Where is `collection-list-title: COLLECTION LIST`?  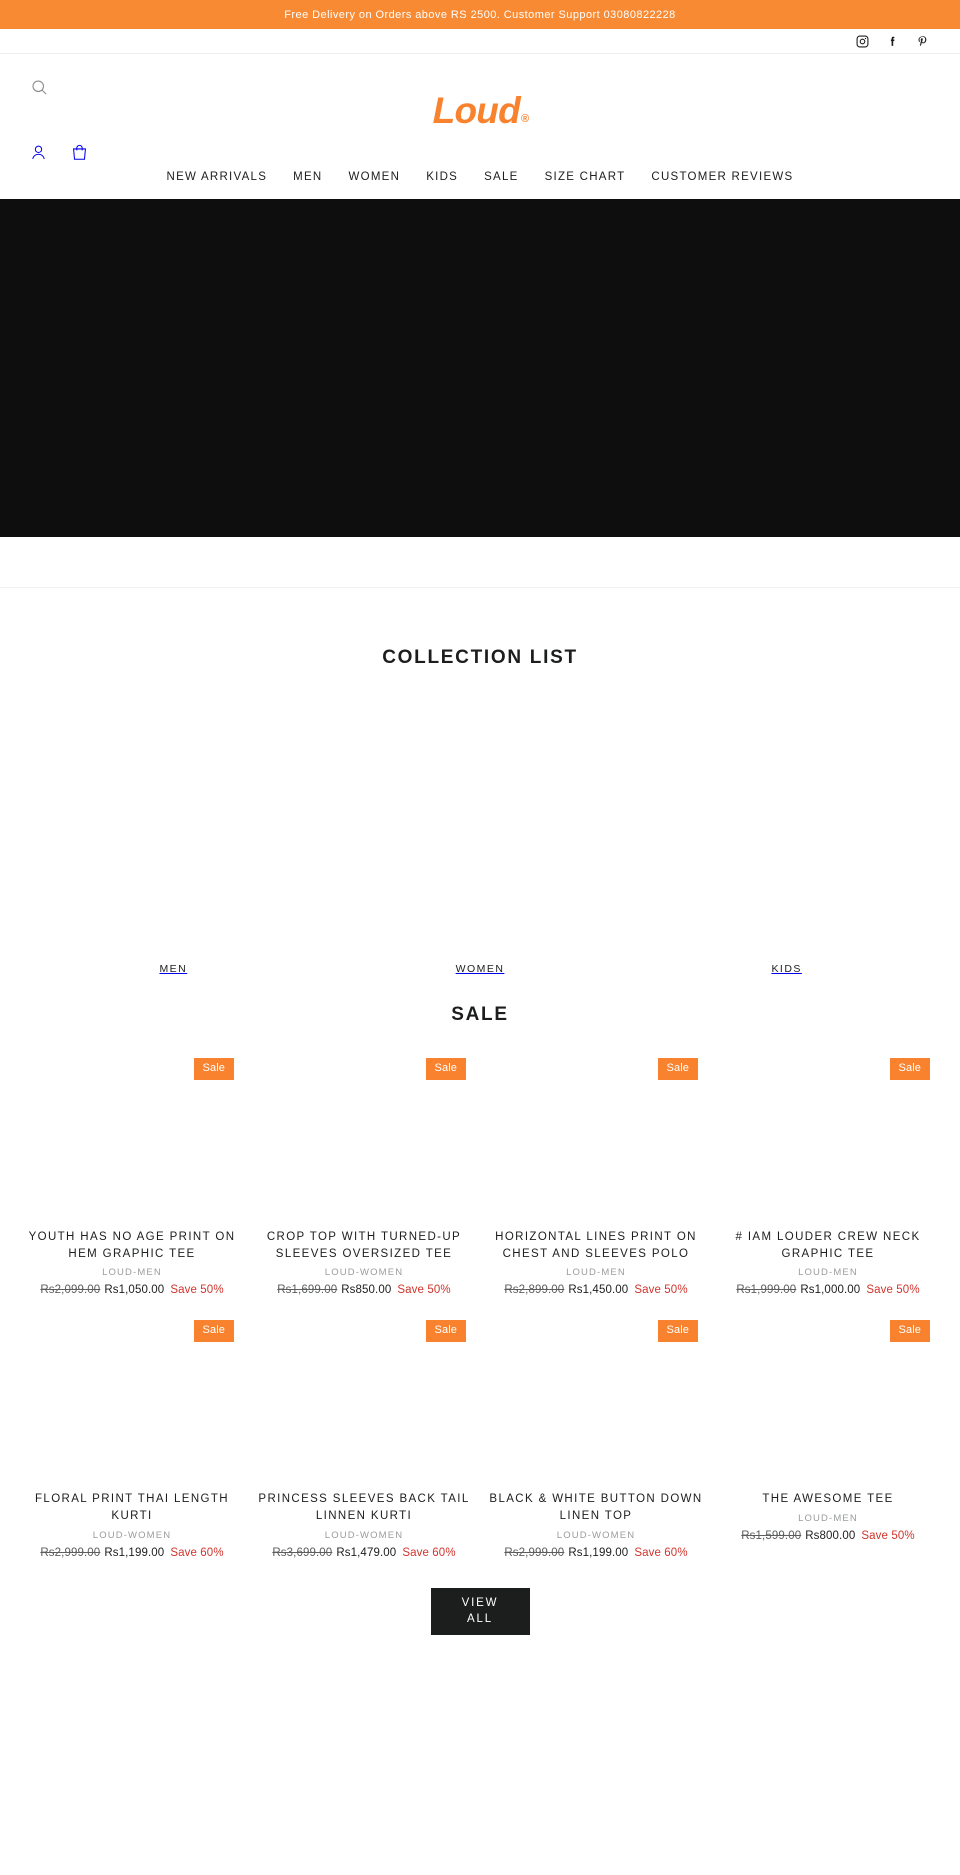
collection-list-title: COLLECTION LIST is located at coordinates (480, 657).